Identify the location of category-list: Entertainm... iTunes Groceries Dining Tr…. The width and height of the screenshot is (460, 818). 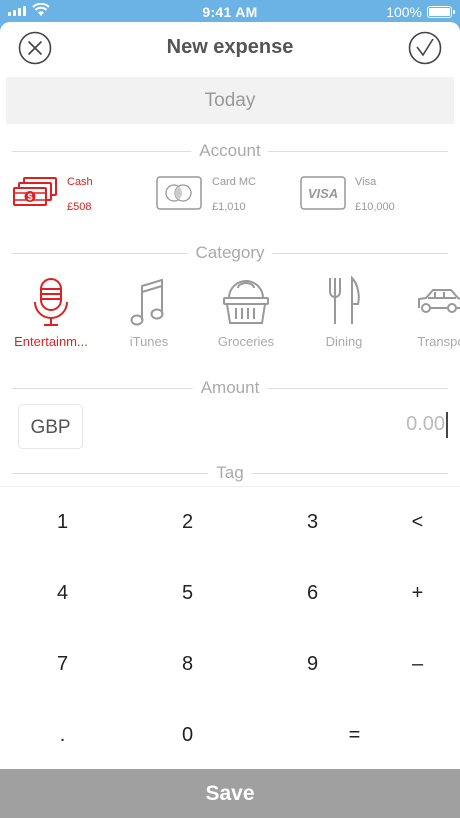
(230, 316).